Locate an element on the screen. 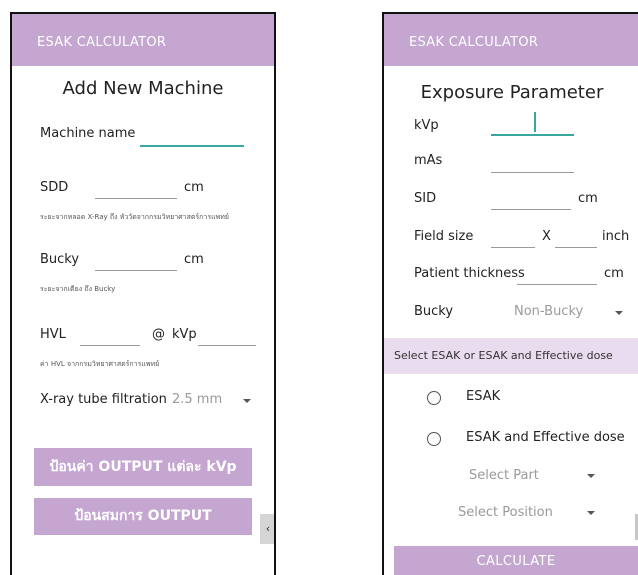 The height and width of the screenshot is (575, 638). field-height-input is located at coordinates (576, 247).